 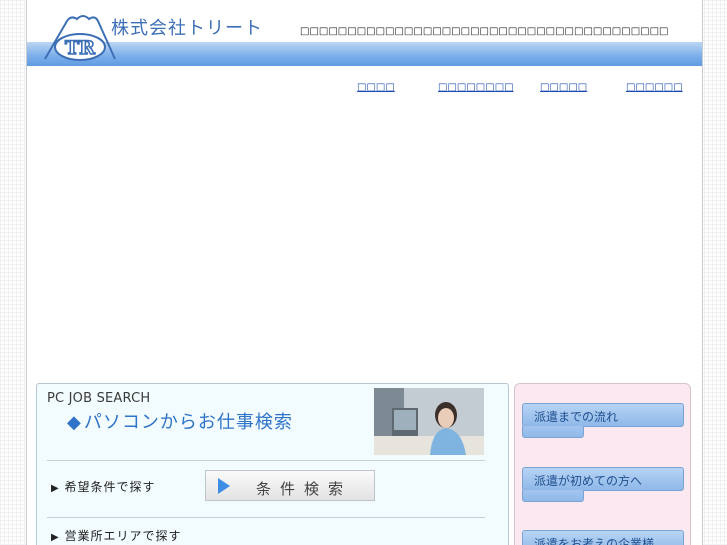 What do you see at coordinates (224, 486) in the screenshot?
I see `play-arrow-icon` at bounding box center [224, 486].